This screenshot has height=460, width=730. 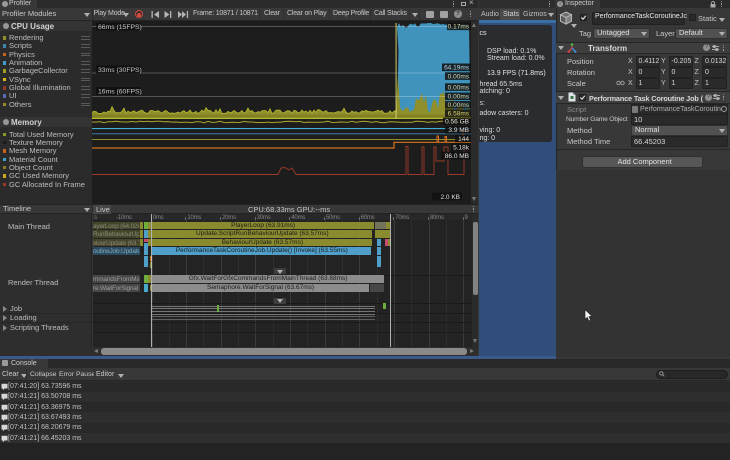 What do you see at coordinates (458, 130) in the screenshot?
I see `svg-text: 3.9 MB` at bounding box center [458, 130].